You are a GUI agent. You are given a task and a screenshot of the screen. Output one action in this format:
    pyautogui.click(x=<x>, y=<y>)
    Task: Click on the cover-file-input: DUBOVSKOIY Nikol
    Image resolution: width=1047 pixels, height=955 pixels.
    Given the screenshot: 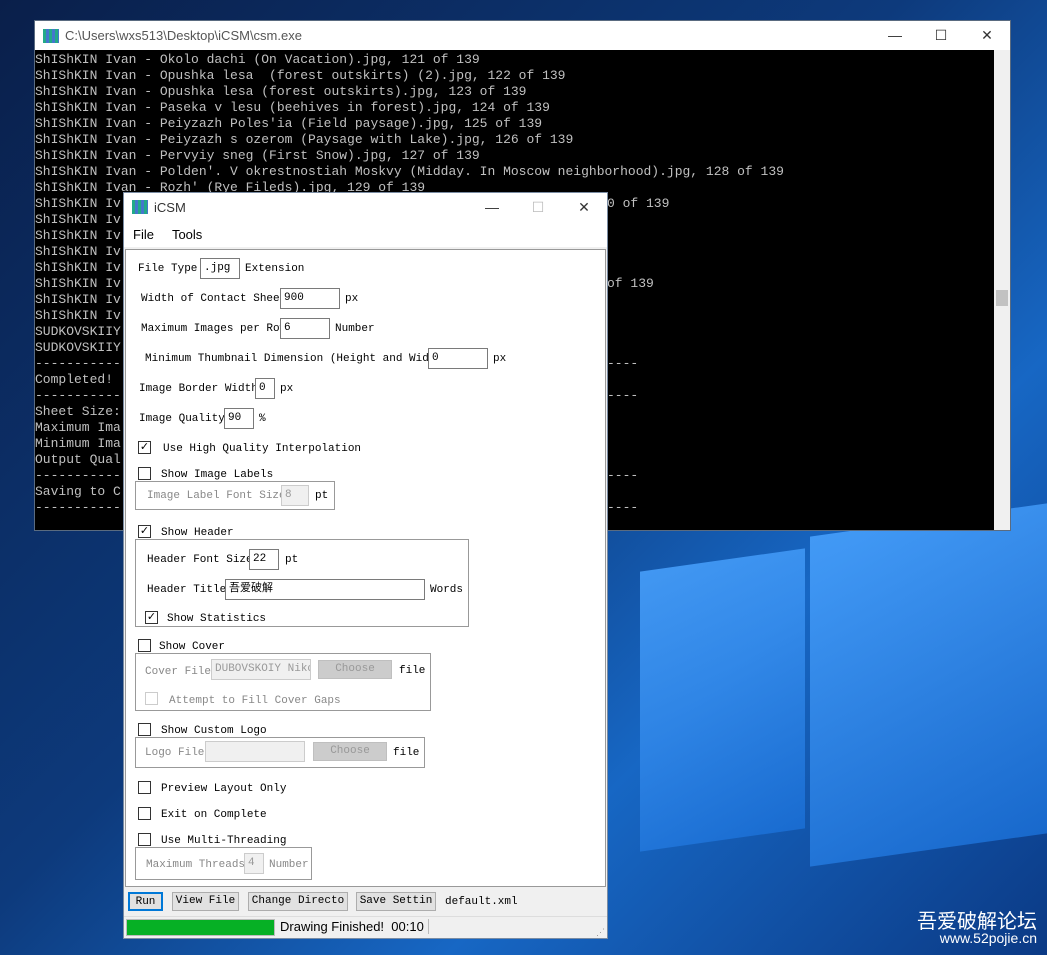 What is the action you would take?
    pyautogui.click(x=261, y=669)
    